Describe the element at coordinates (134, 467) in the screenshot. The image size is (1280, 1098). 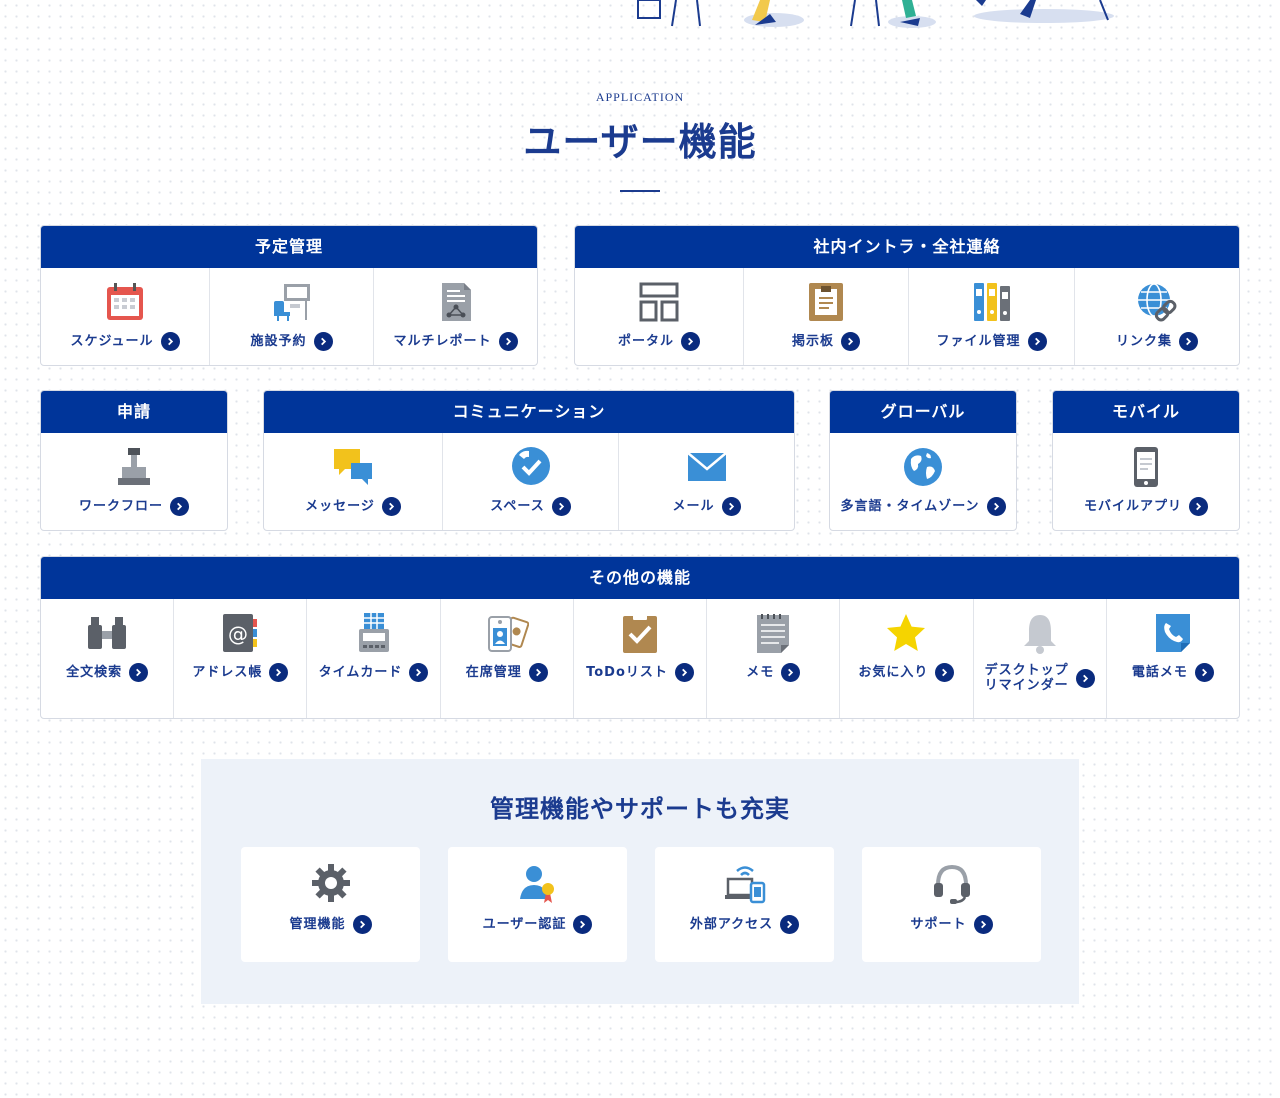
I see `stamp-icon` at that location.